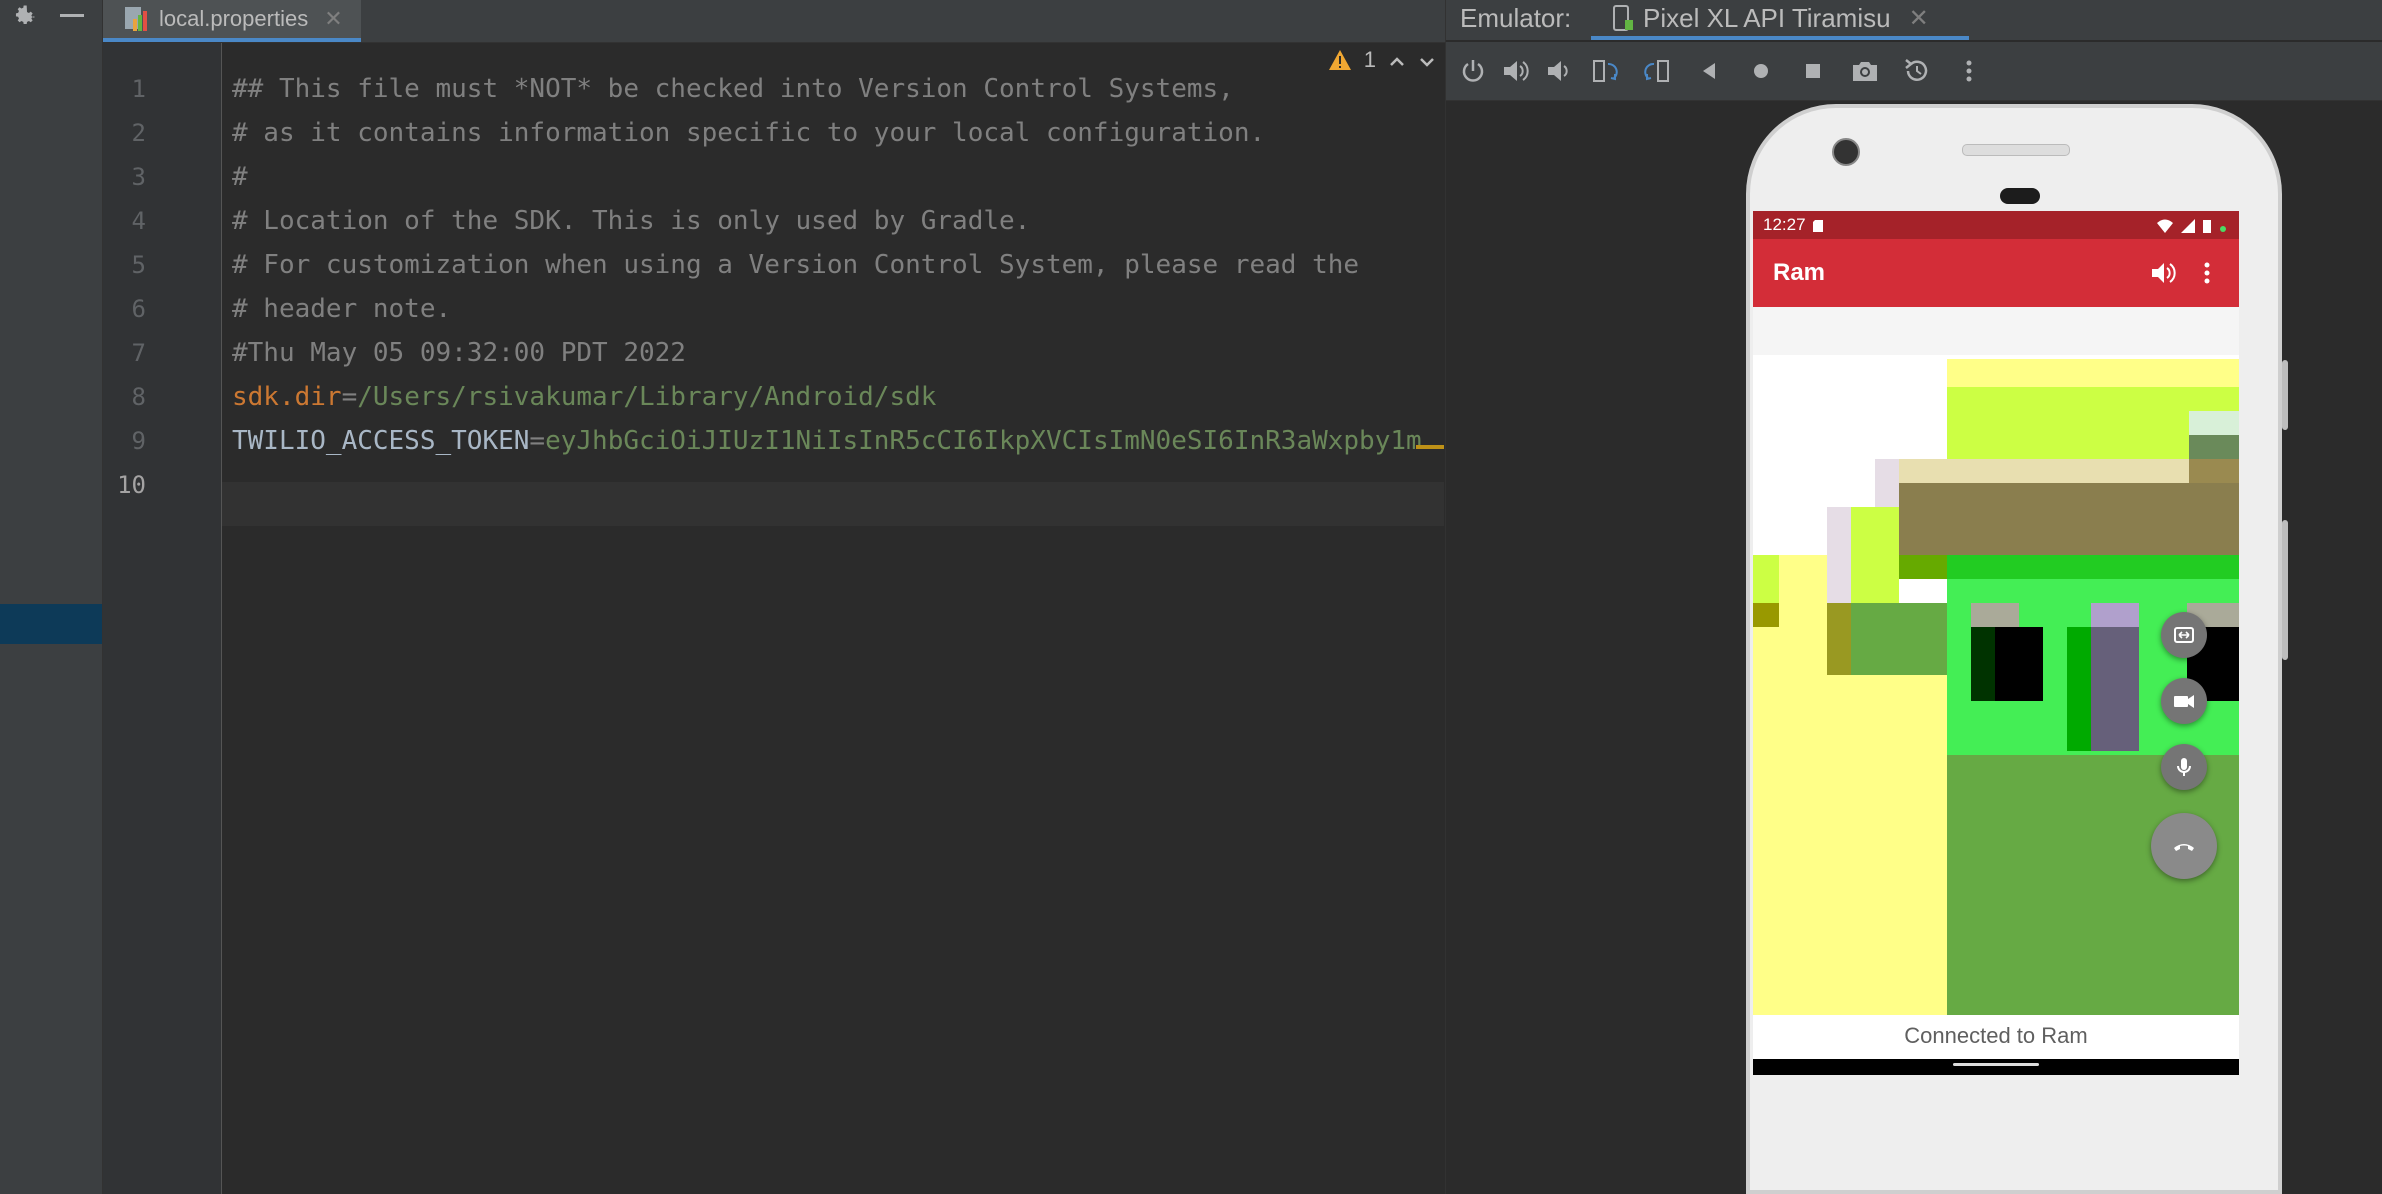 This screenshot has height=1194, width=2382. I want to click on line-number: 7, so click(138, 353).